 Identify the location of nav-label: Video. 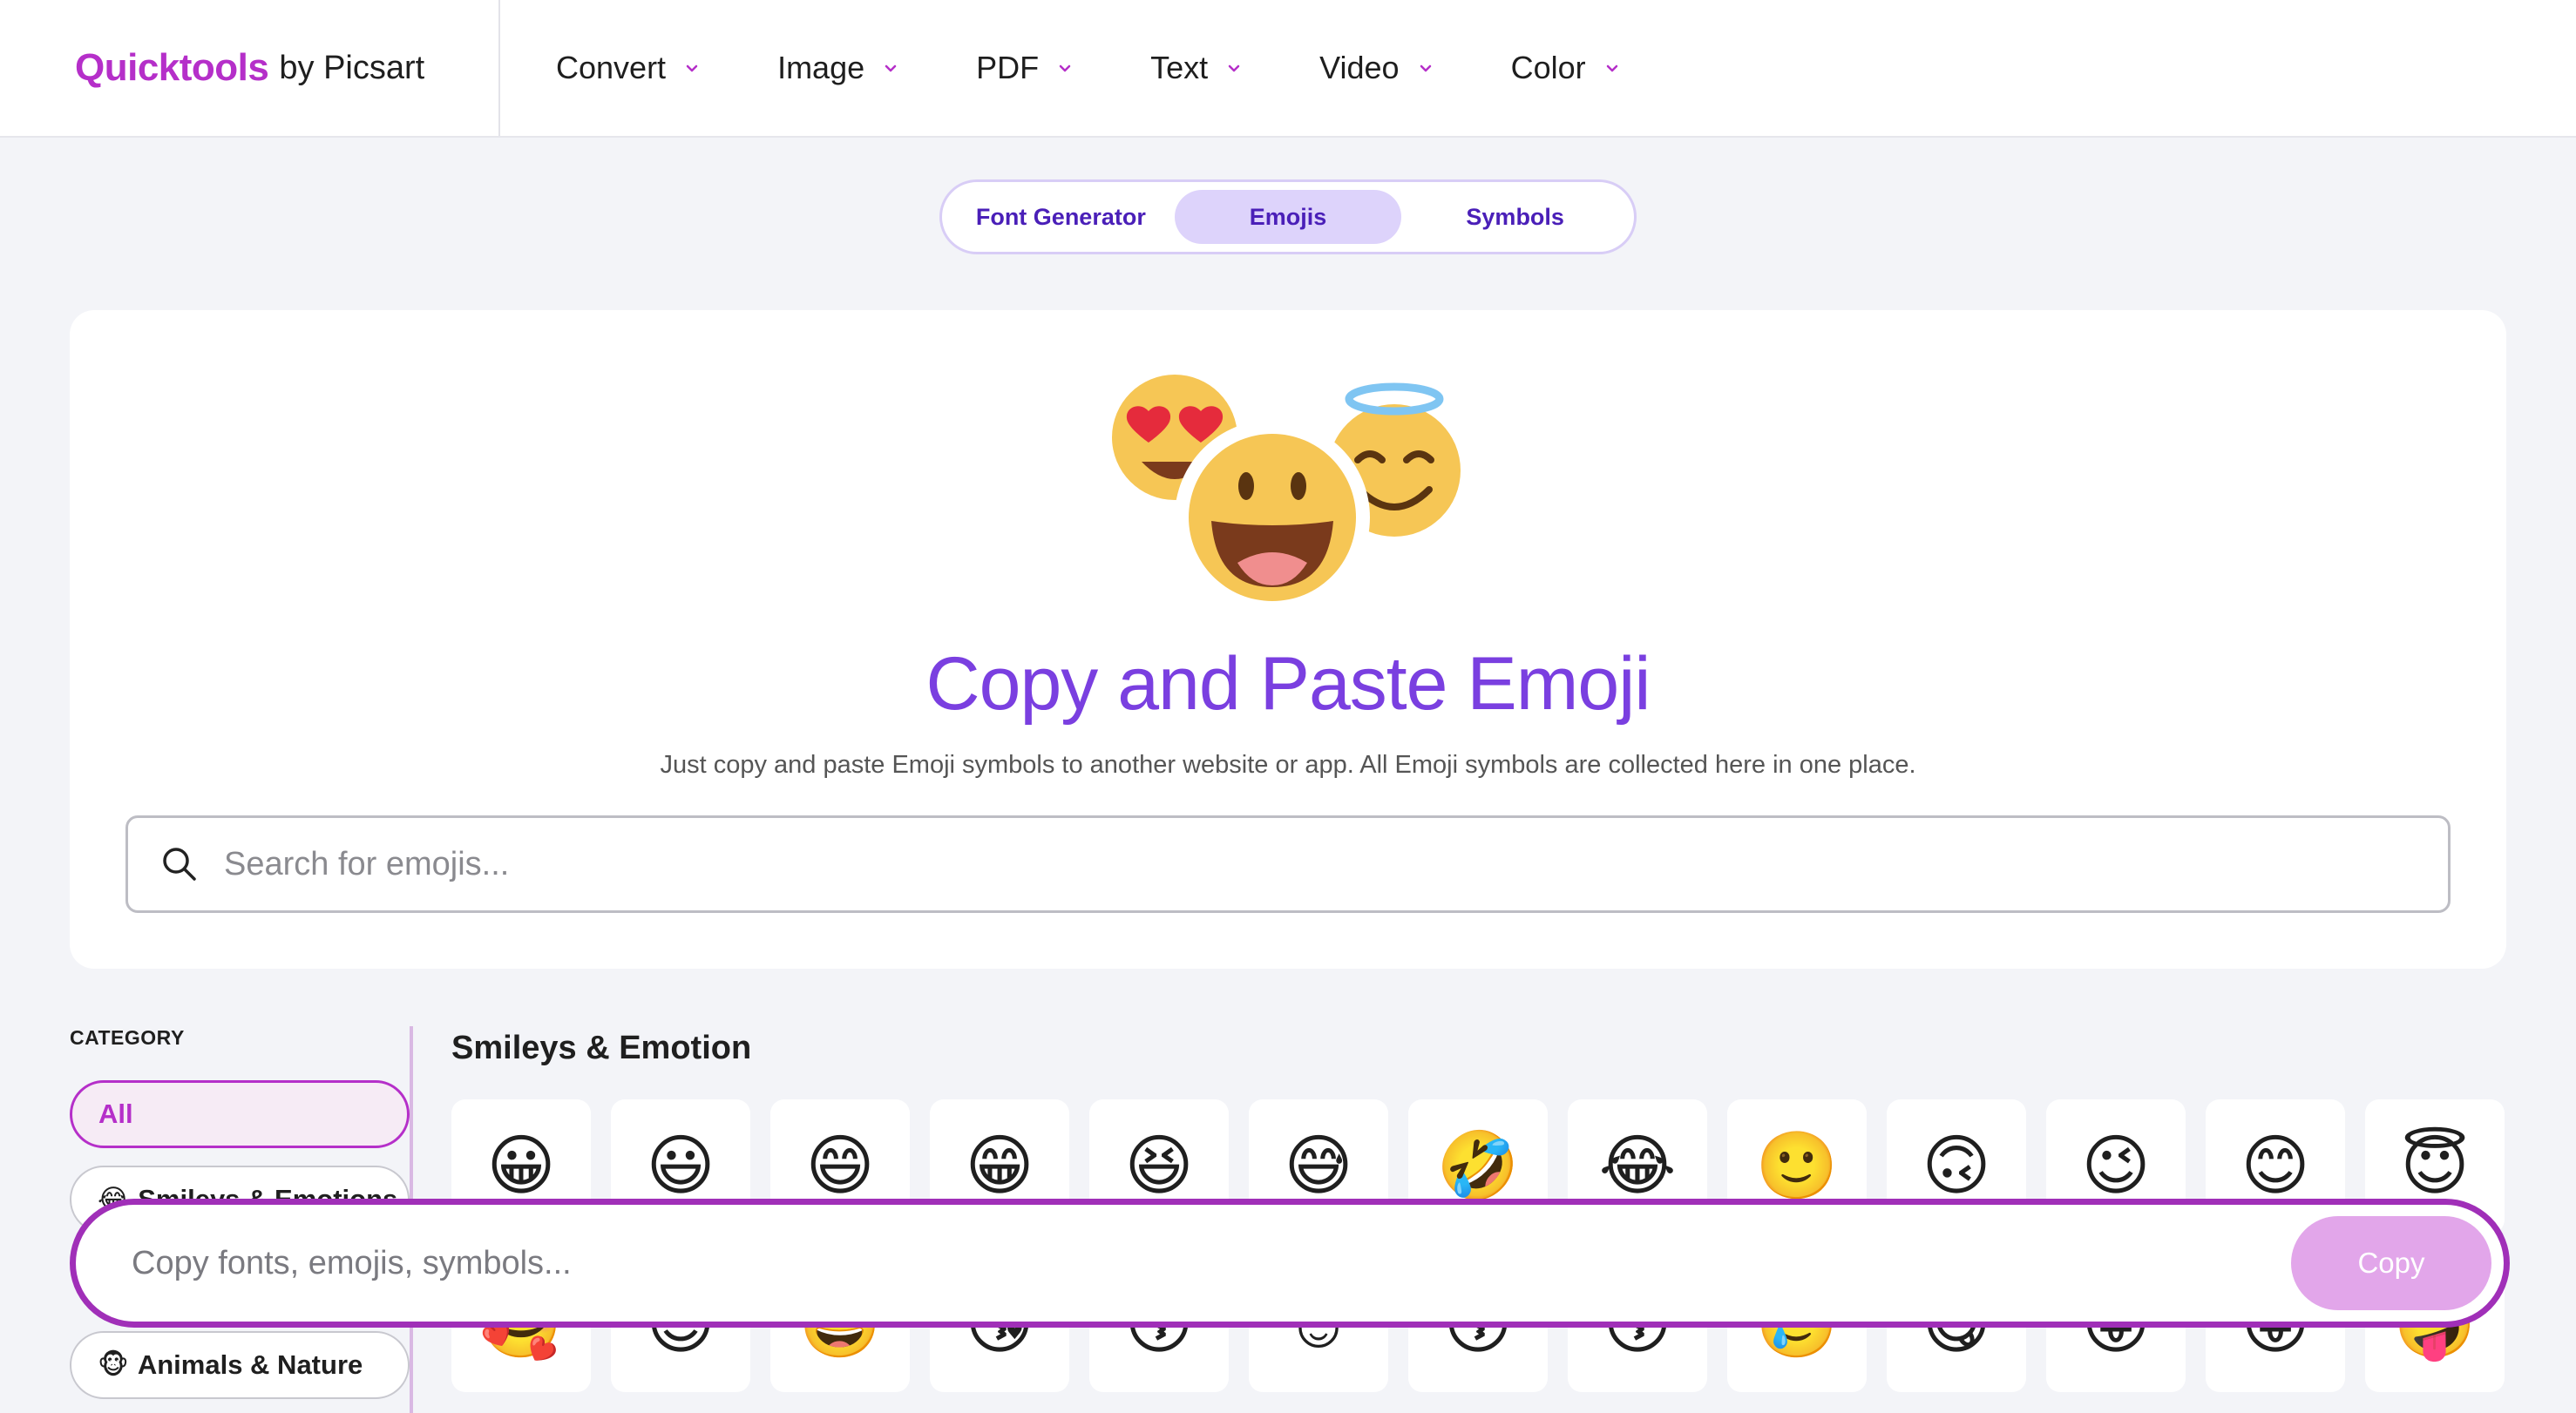
(1360, 67).